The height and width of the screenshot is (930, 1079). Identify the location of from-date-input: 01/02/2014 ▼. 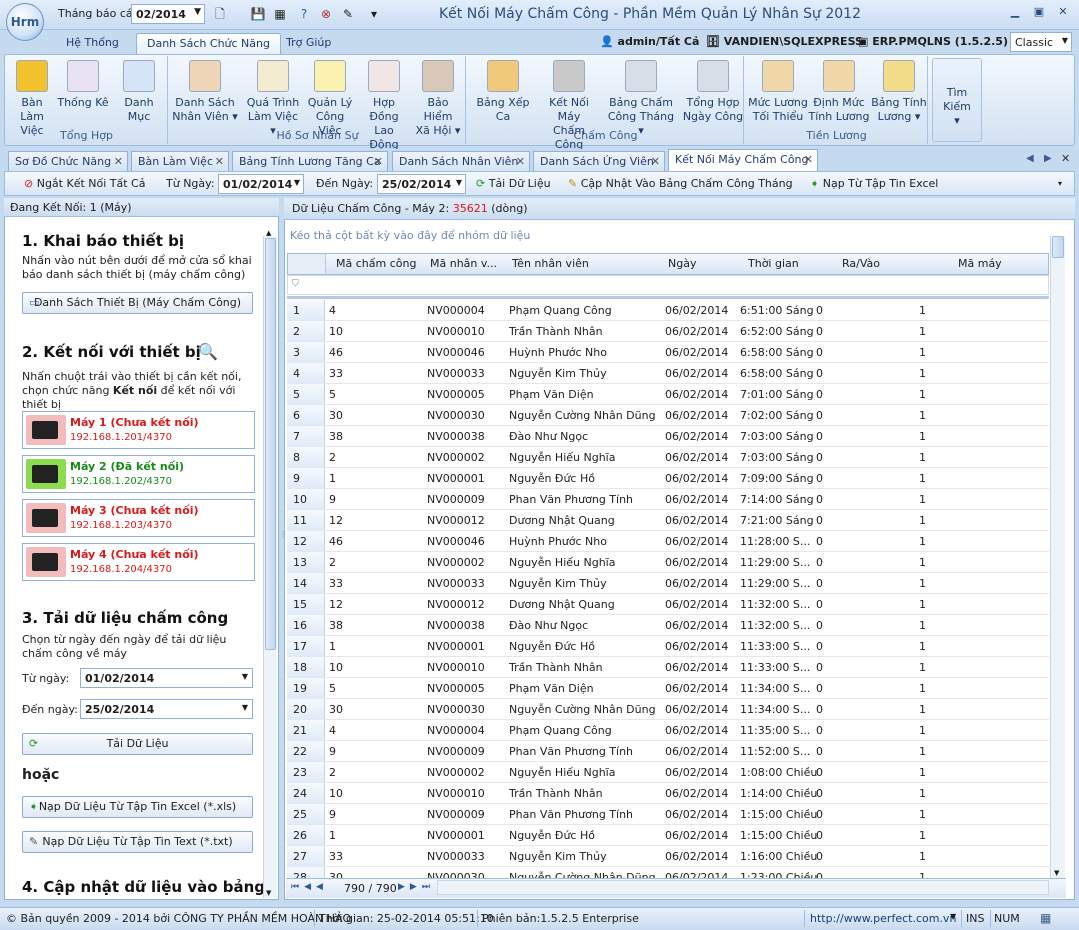
(261, 184).